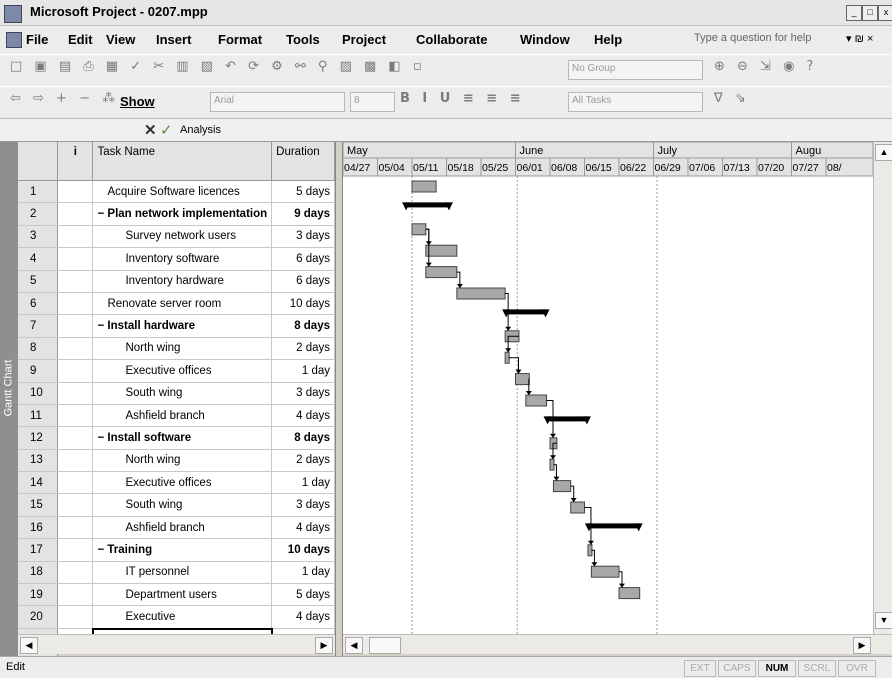  What do you see at coordinates (545, 39) in the screenshot?
I see `menu-window: Window` at bounding box center [545, 39].